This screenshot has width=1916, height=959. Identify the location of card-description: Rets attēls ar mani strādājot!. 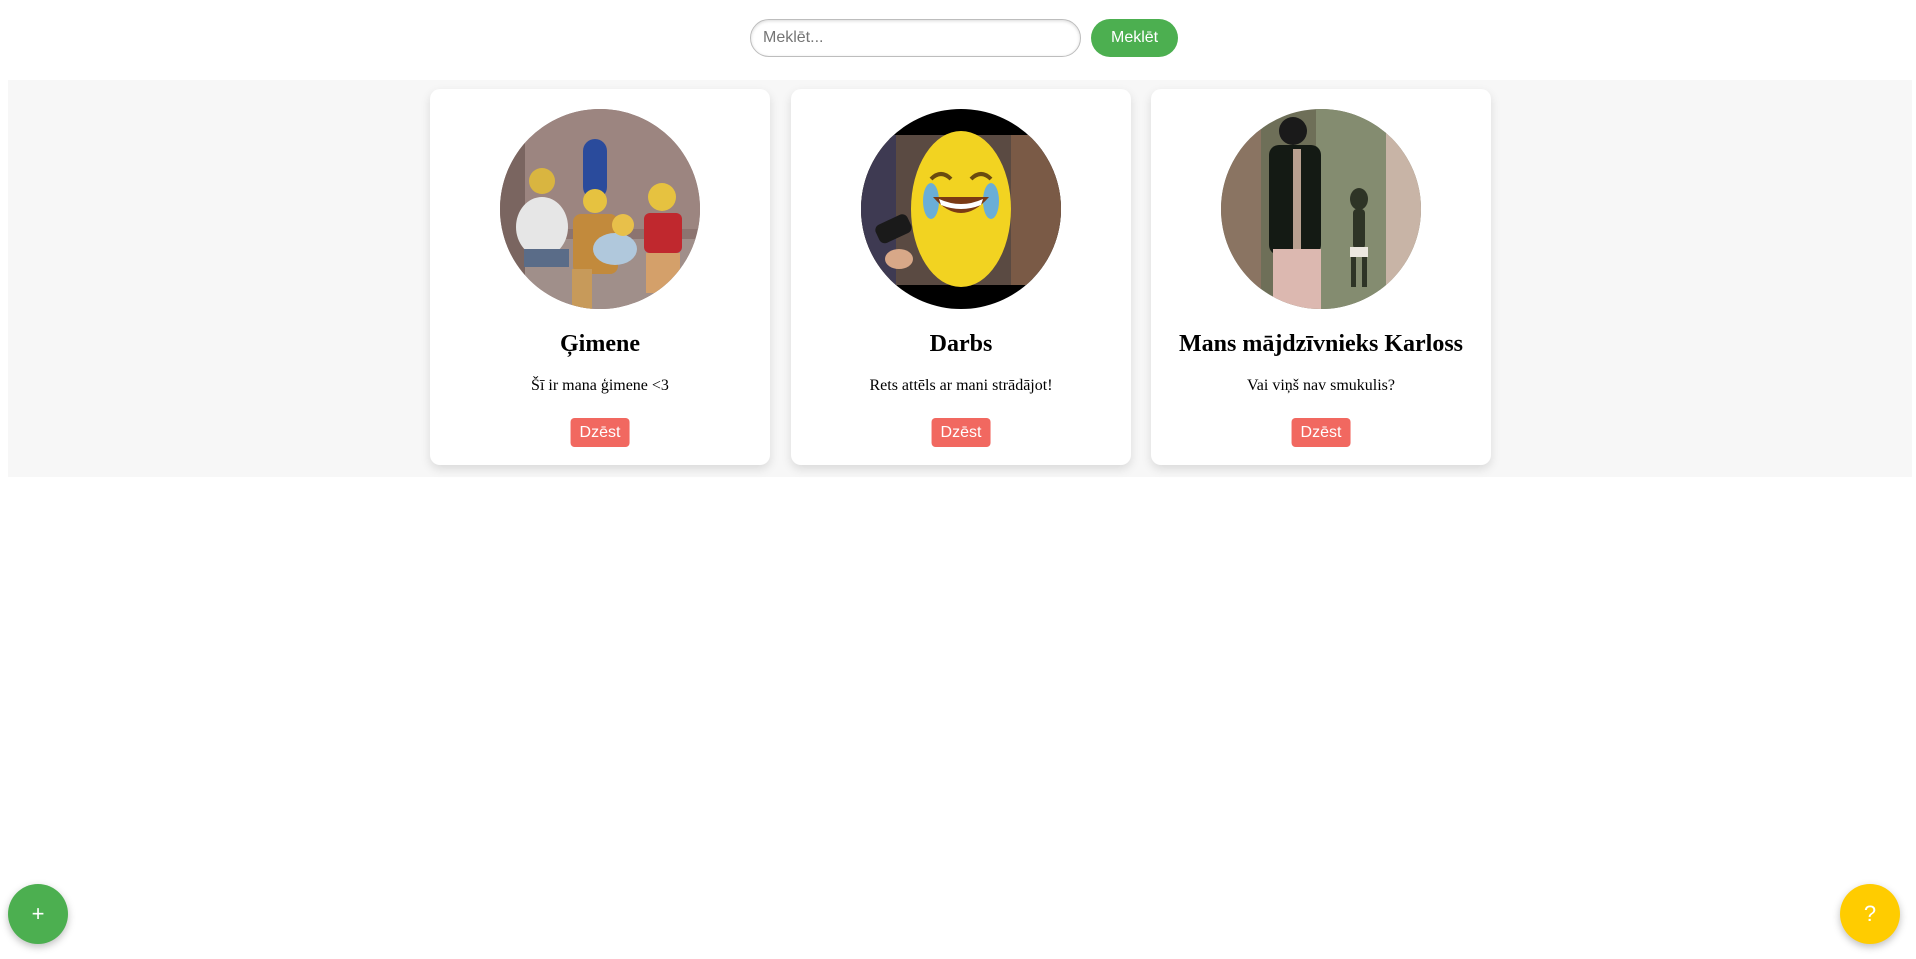
(961, 385).